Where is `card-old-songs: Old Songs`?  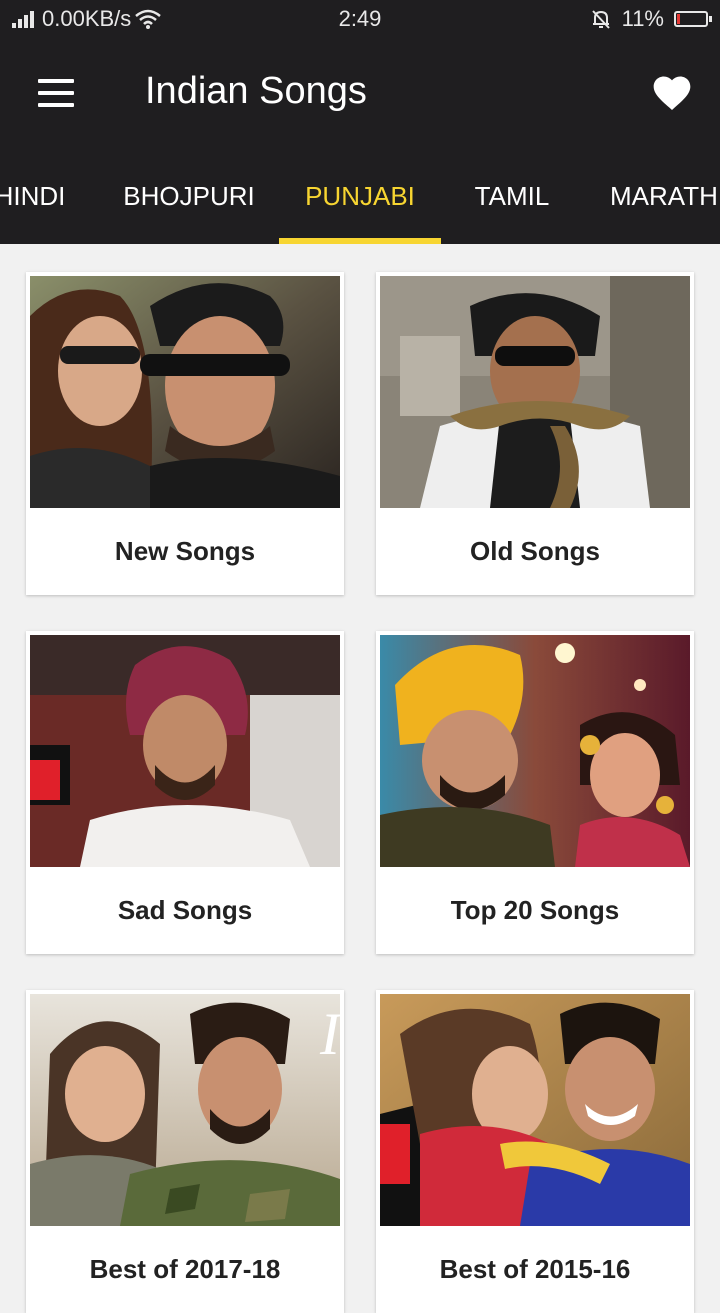 card-old-songs: Old Songs is located at coordinates (535, 433).